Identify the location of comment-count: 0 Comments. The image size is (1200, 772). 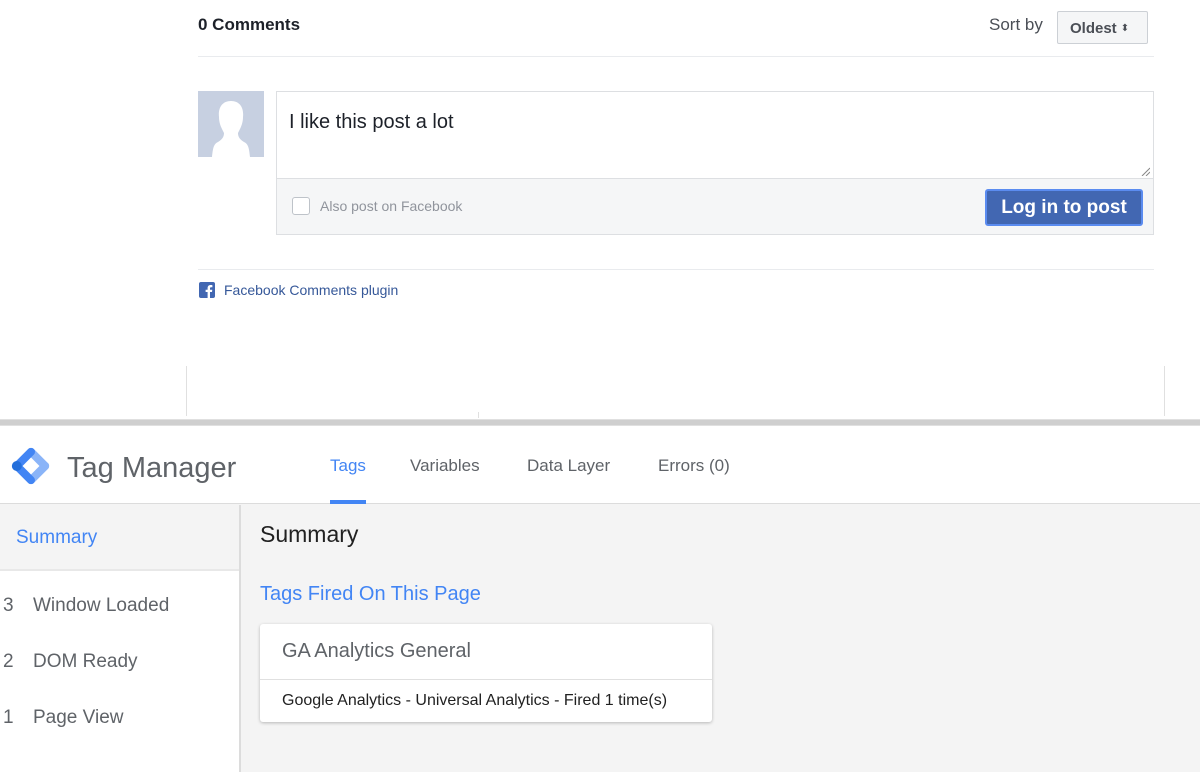
(249, 24).